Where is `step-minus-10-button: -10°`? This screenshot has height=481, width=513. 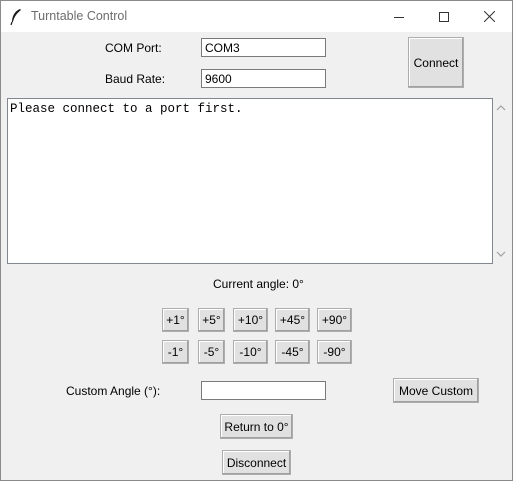
step-minus-10-button: -10° is located at coordinates (250, 352).